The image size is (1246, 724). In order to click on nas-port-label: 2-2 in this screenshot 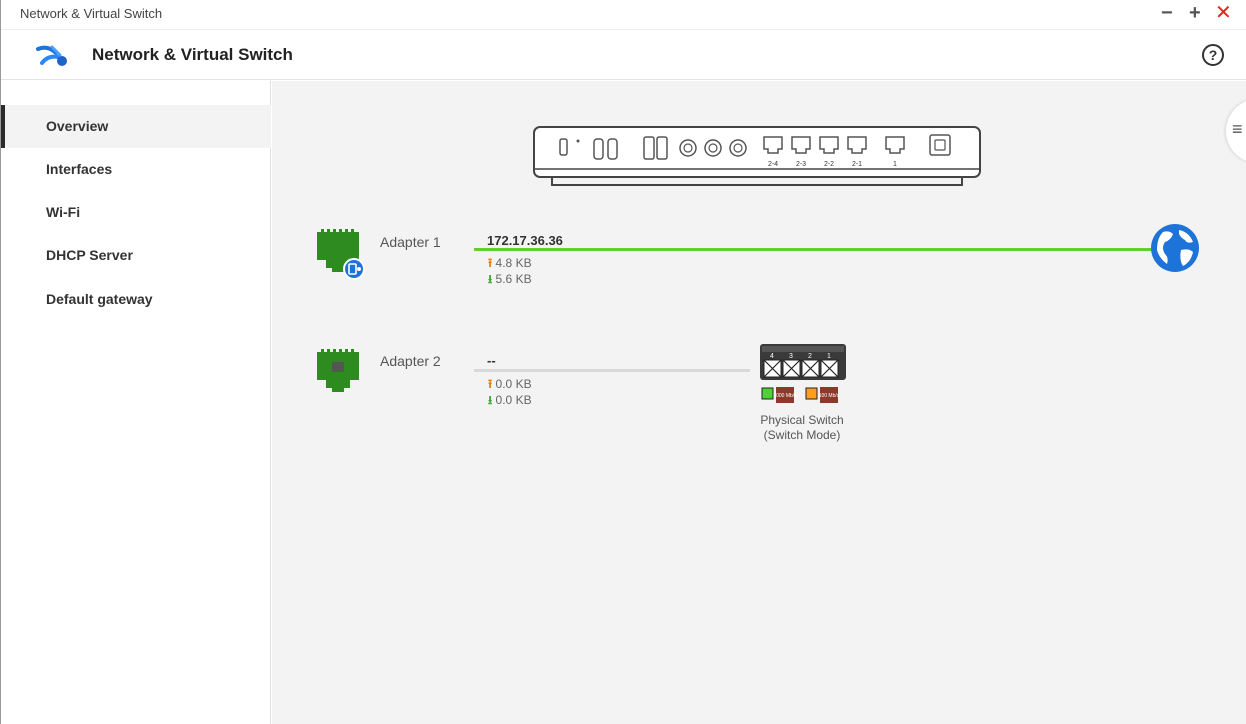, I will do `click(829, 164)`.